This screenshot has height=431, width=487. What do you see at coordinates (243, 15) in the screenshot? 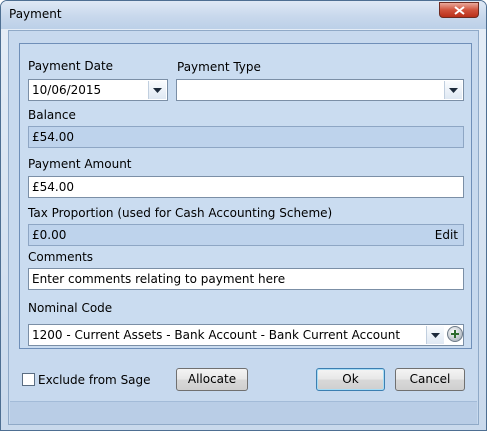
I see `title-bar: Payment` at bounding box center [243, 15].